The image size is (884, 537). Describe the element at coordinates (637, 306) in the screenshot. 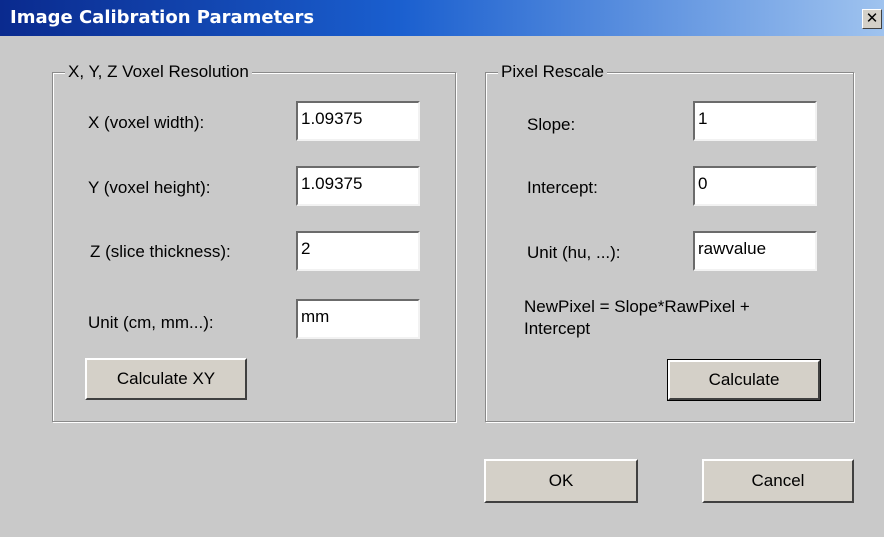

I see `formula-line-1: NewPixel = Slope*RawPixel +` at that location.